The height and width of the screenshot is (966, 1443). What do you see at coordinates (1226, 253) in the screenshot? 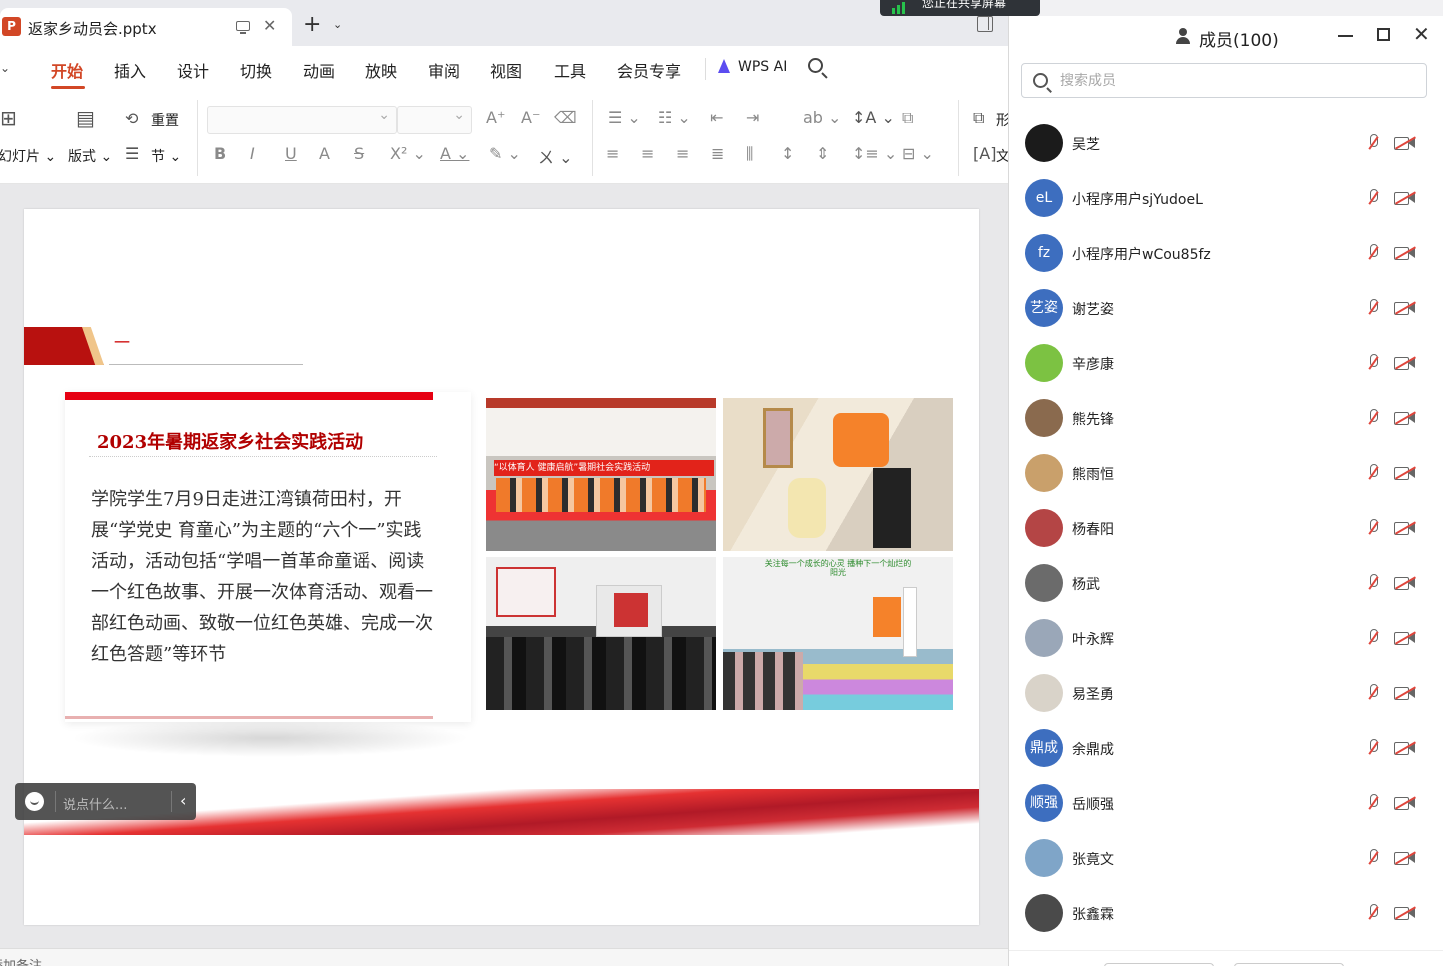
I see `member-row: fz 小程序用户wCou85fz` at bounding box center [1226, 253].